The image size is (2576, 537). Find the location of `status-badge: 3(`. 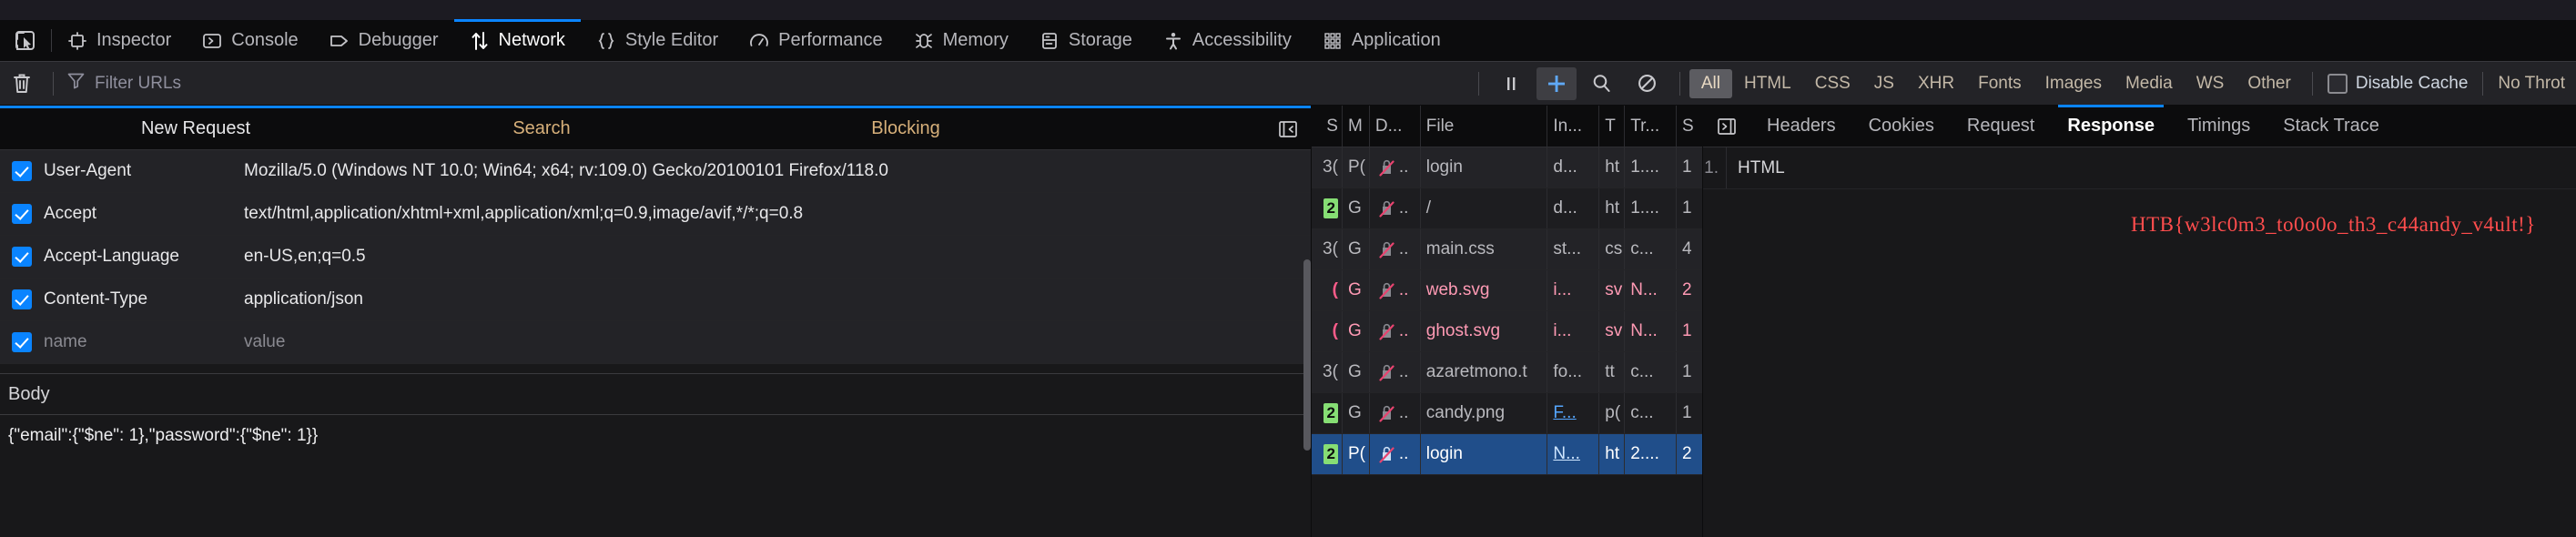

status-badge: 3( is located at coordinates (1330, 167).